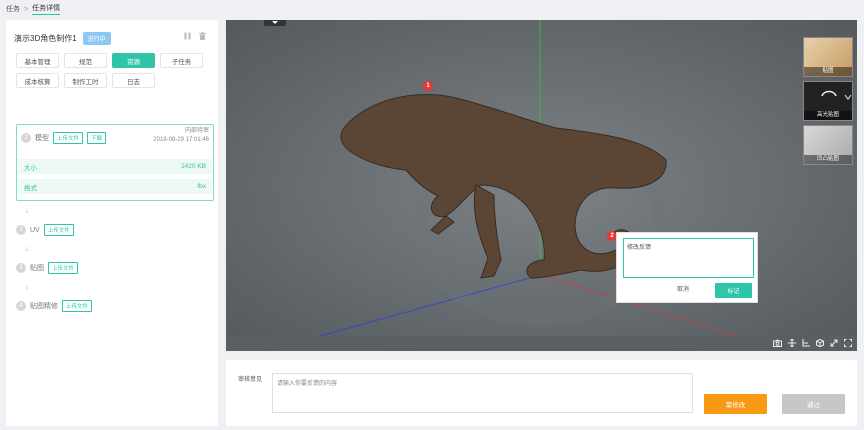 The width and height of the screenshot is (864, 430). Describe the element at coordinates (109, 70) in the screenshot. I see `task-tabs: 基本管理 规范 资源 子任务 成本核算 制作工时 日志` at that location.